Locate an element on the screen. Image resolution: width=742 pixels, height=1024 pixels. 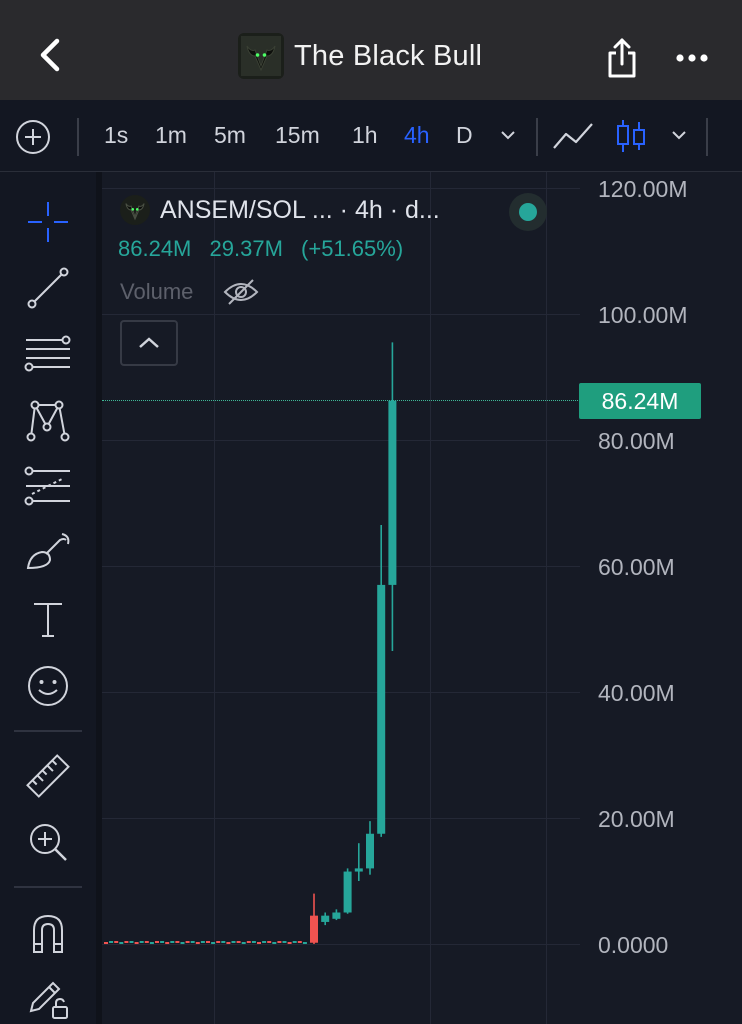
share-icon is located at coordinates (622, 58).